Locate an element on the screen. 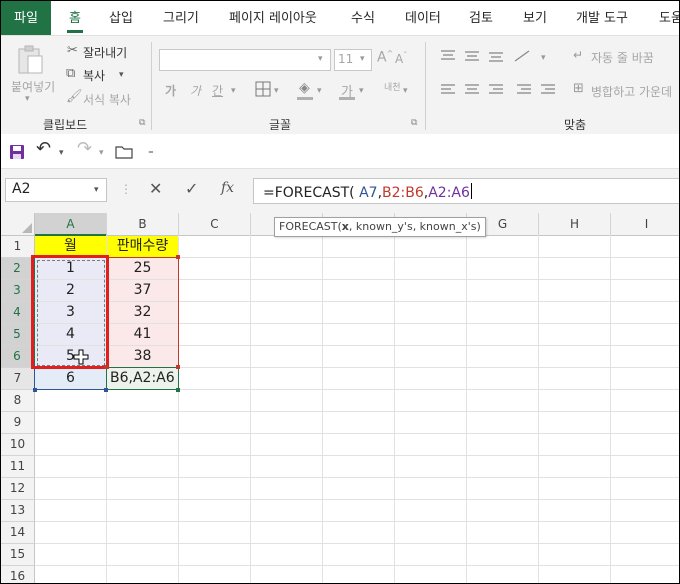  column-header-i: I is located at coordinates (645, 224).